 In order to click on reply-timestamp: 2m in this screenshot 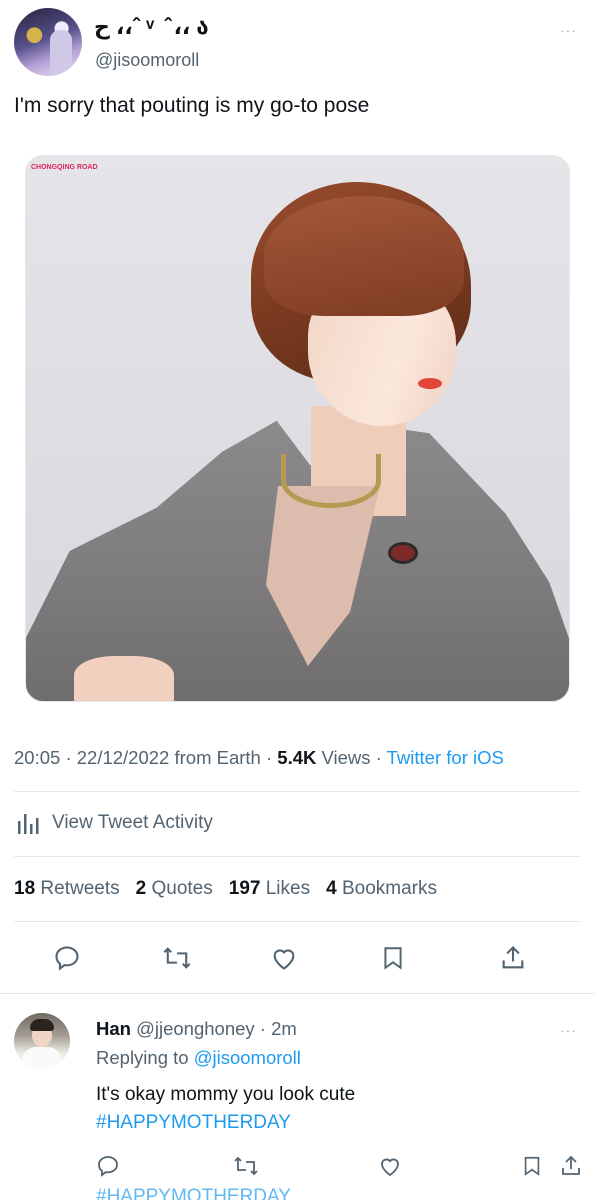, I will do `click(284, 1028)`.